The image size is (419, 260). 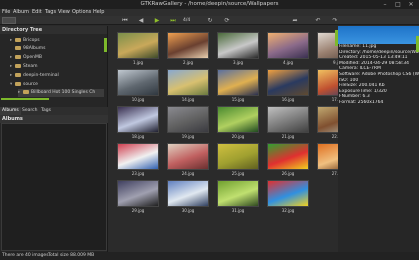 What do you see at coordinates (361, 102) in the screenshot?
I see `info-format: Format: 2560x1764` at bounding box center [361, 102].